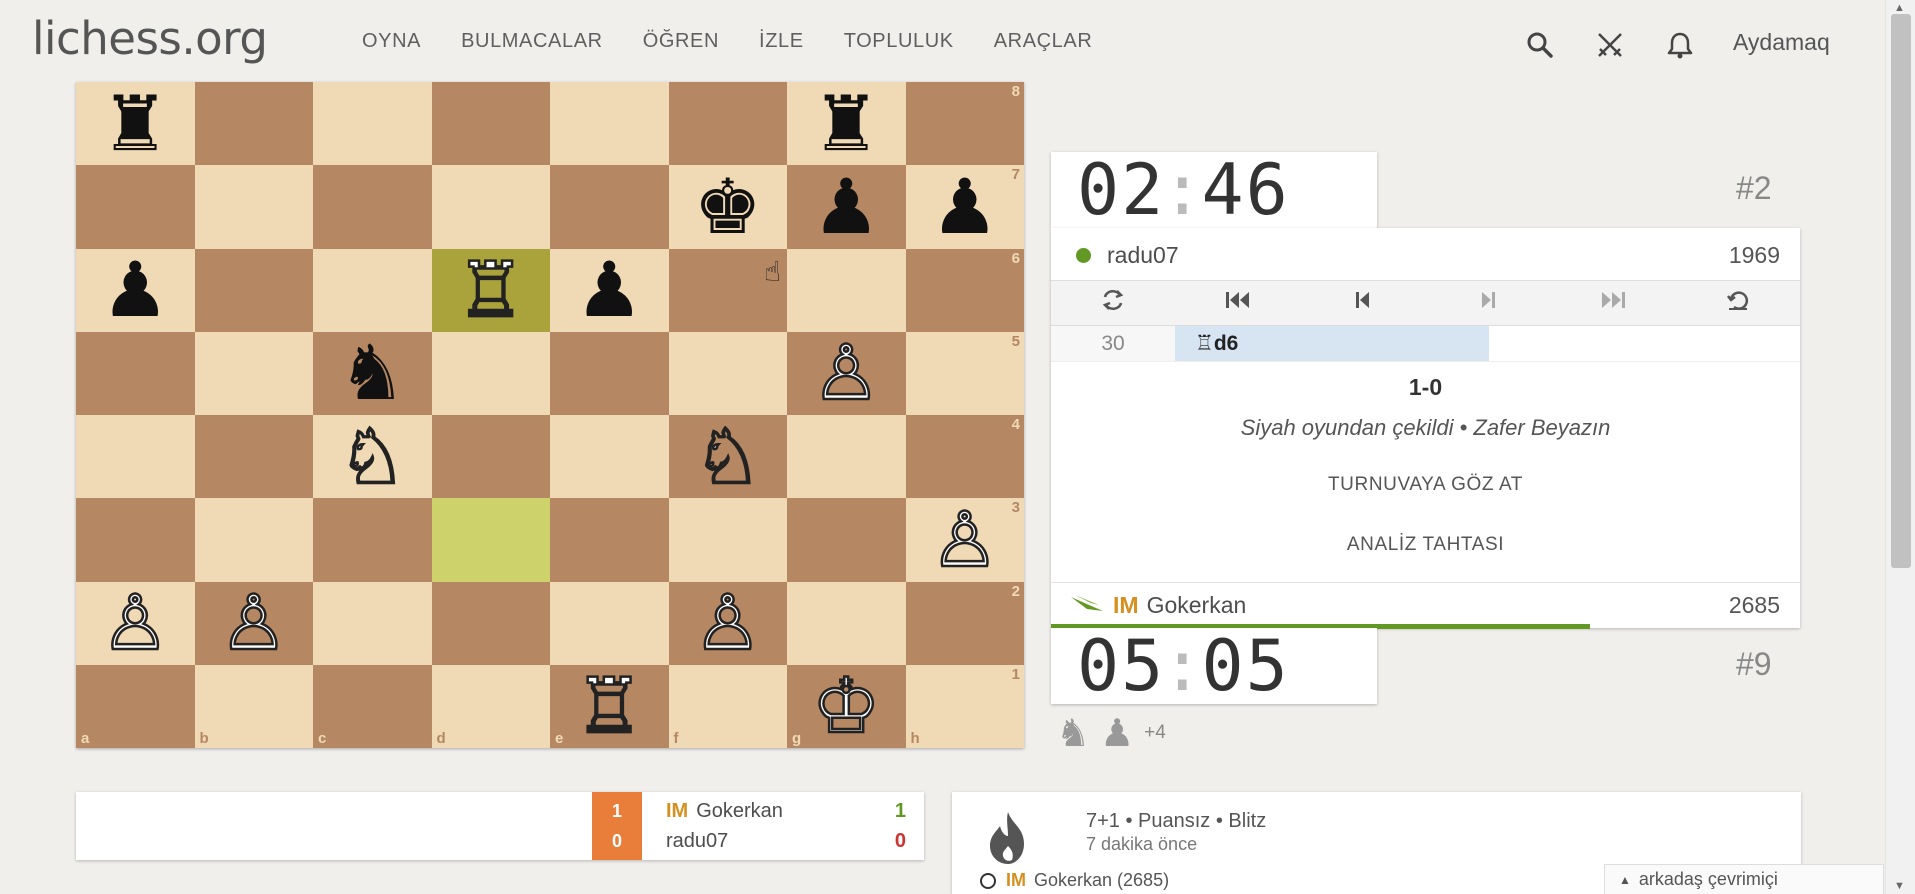 The image size is (1915, 894). I want to click on scroll-down-icon: ▼, so click(1899, 886).